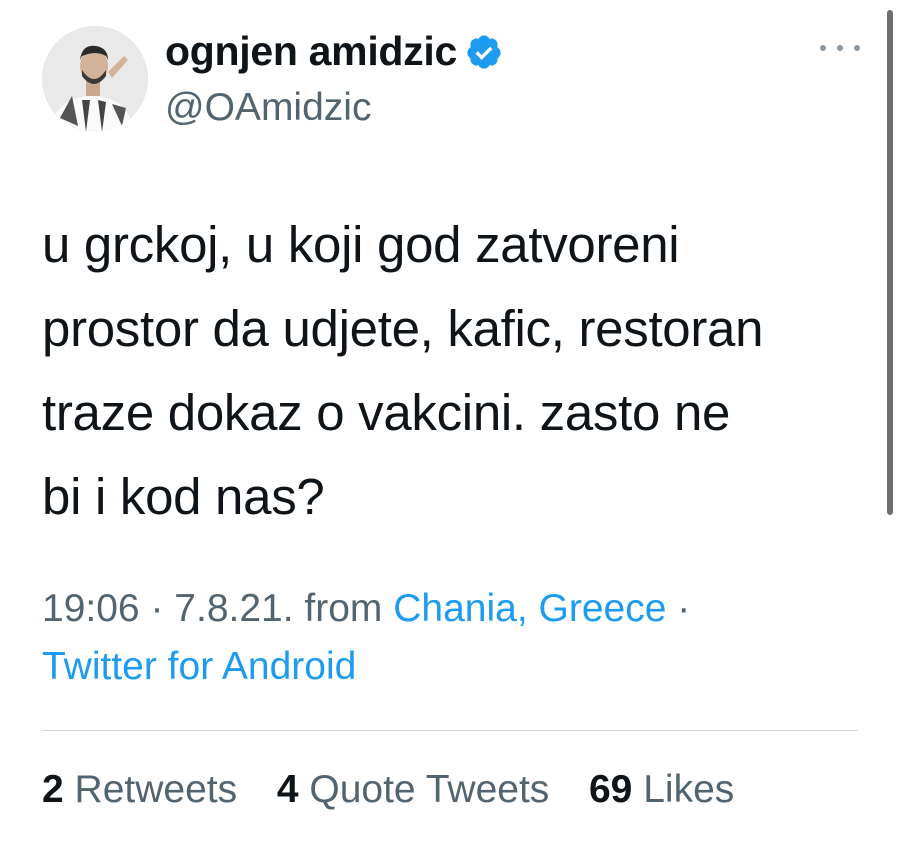 The width and height of the screenshot is (900, 847). What do you see at coordinates (199, 666) in the screenshot?
I see `tweet-source-link: Twitter for Android` at bounding box center [199, 666].